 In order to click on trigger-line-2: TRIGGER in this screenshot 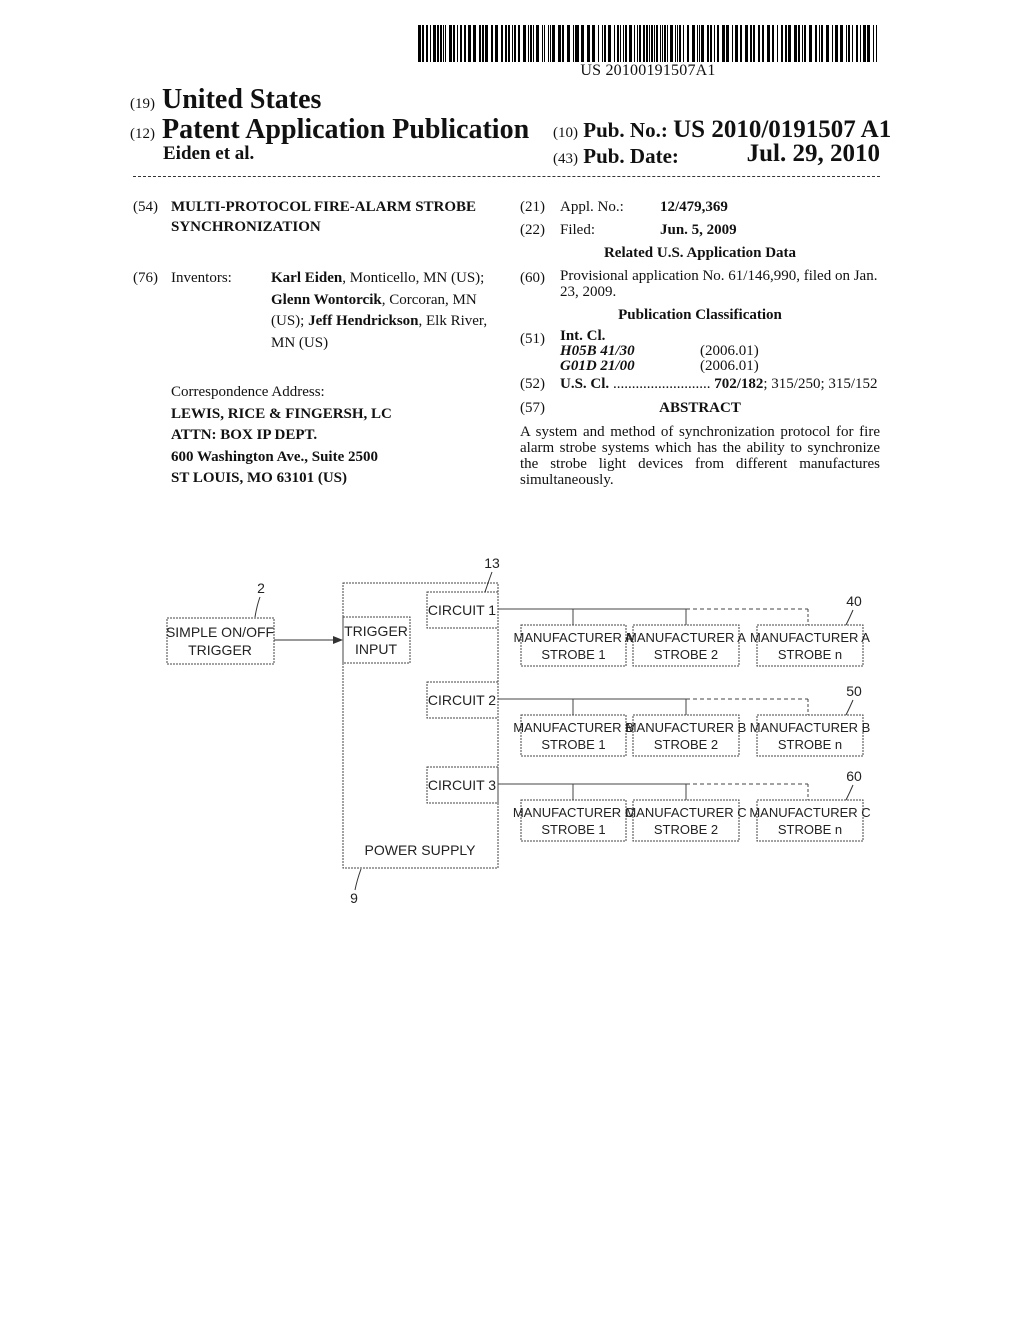, I will do `click(220, 650)`.